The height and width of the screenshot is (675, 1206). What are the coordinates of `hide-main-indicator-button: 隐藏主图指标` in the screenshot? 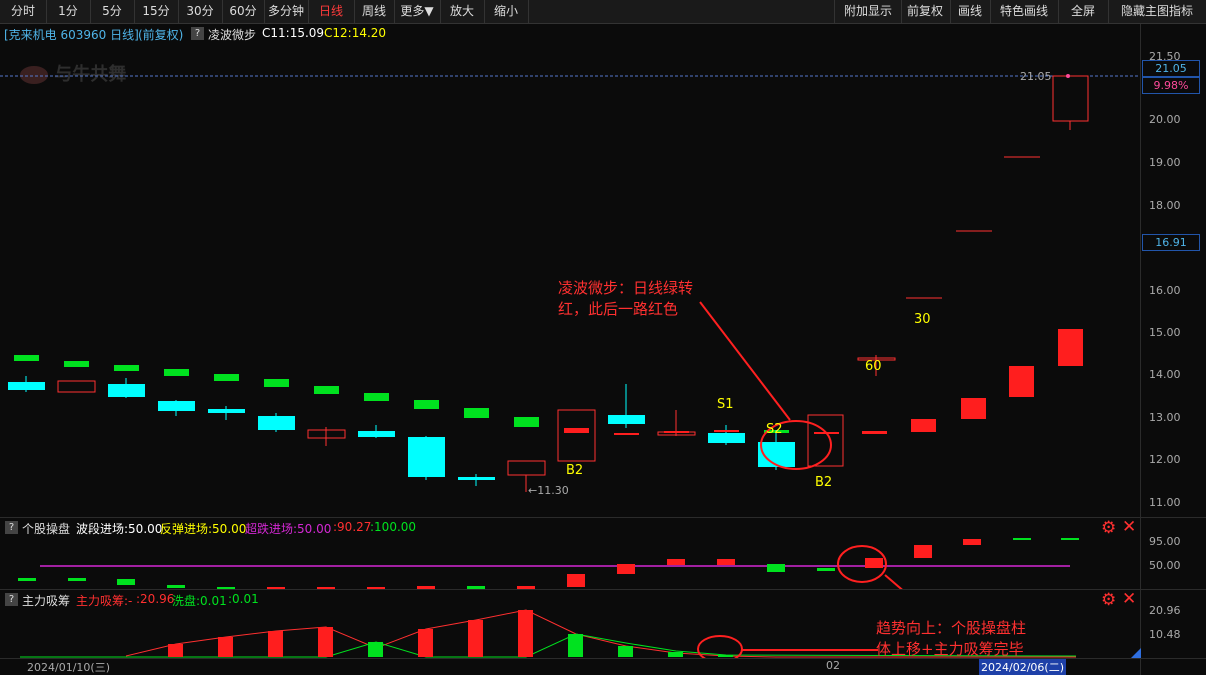 It's located at (1157, 11).